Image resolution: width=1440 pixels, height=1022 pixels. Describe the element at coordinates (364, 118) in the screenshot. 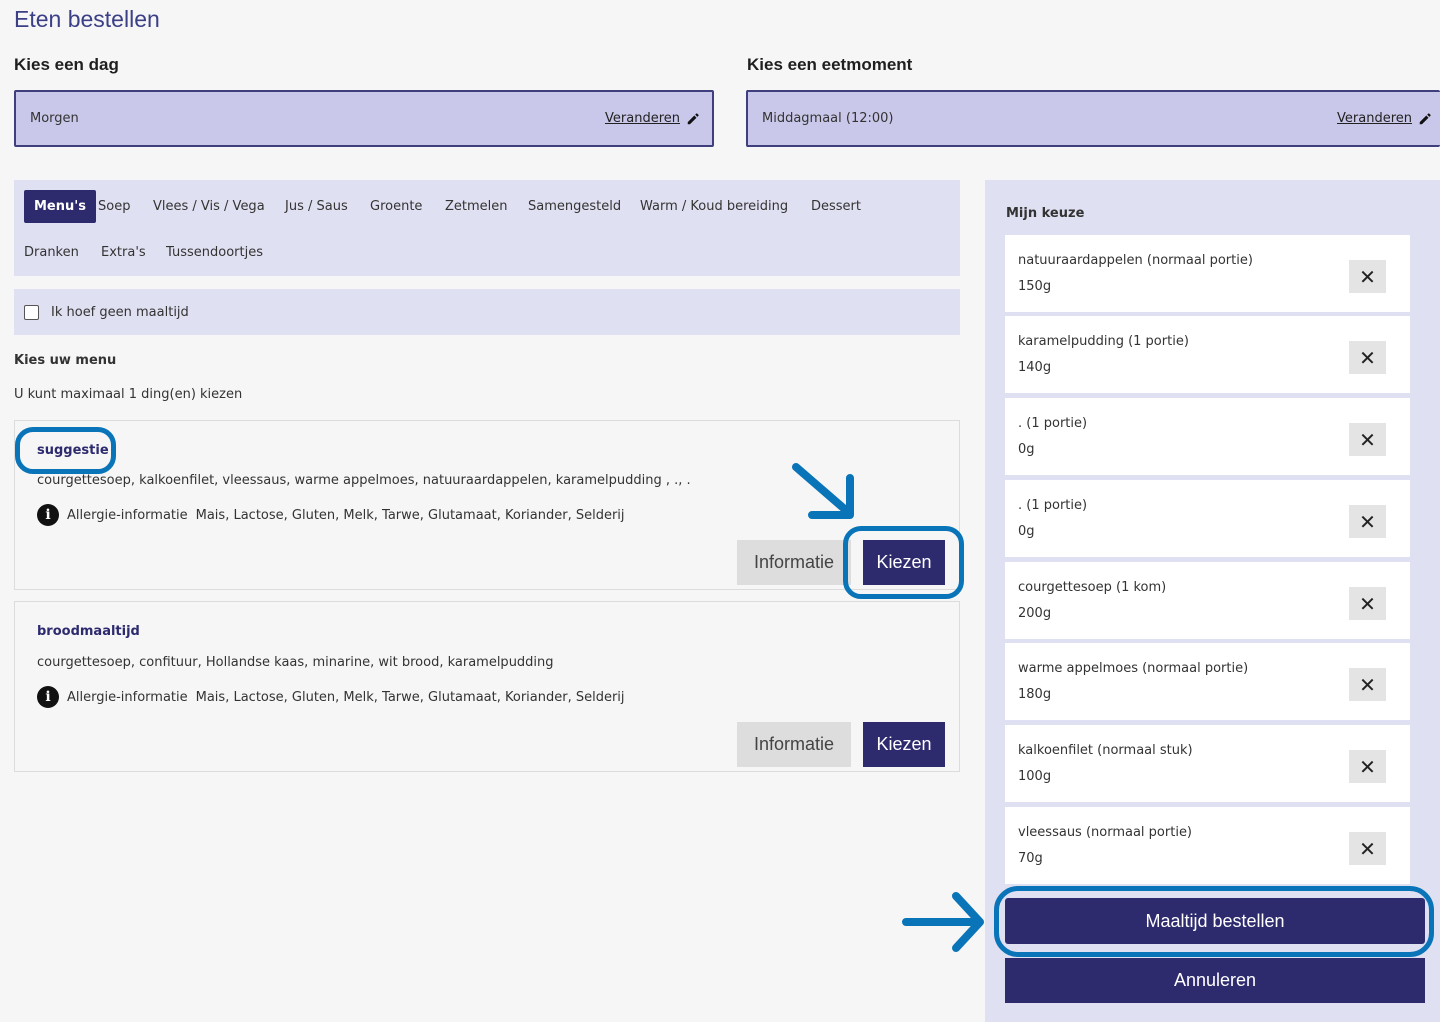

I see `day-picker: Morgen Veranderen` at that location.